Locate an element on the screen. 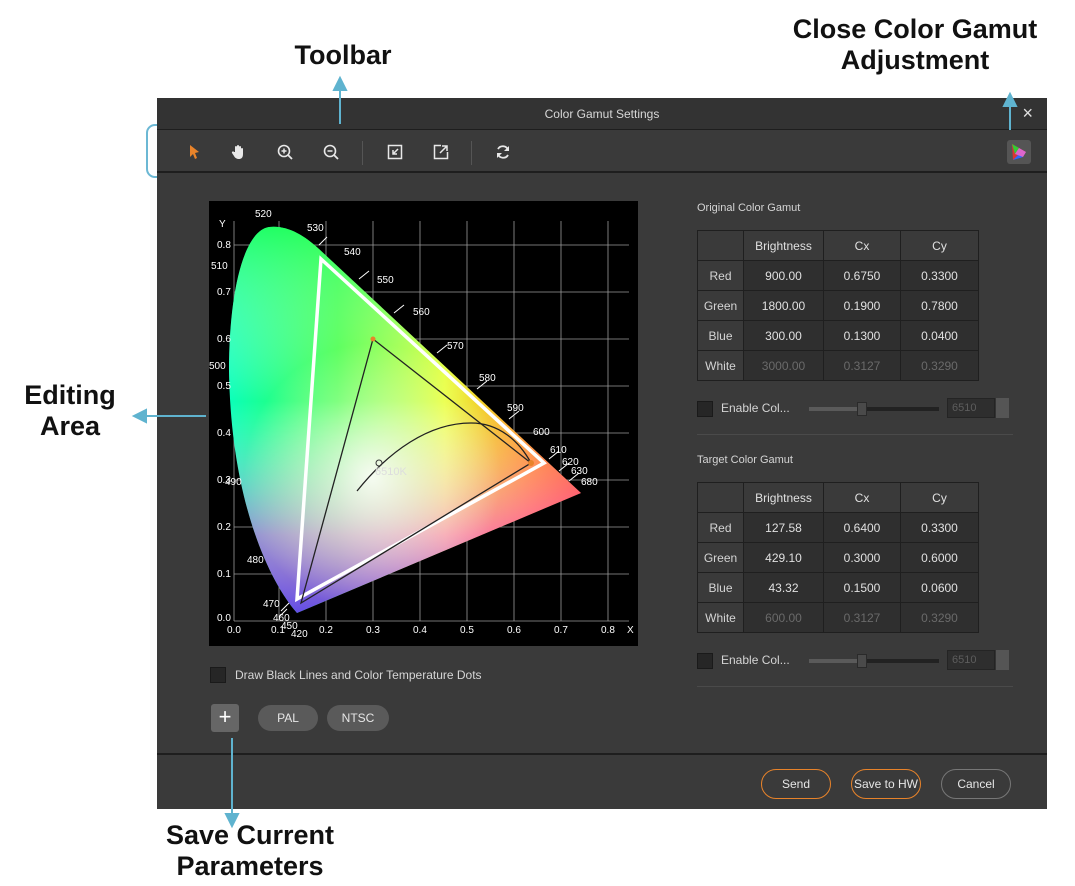 The height and width of the screenshot is (886, 1075). cy-cell: 0.3290 is located at coordinates (939, 617).